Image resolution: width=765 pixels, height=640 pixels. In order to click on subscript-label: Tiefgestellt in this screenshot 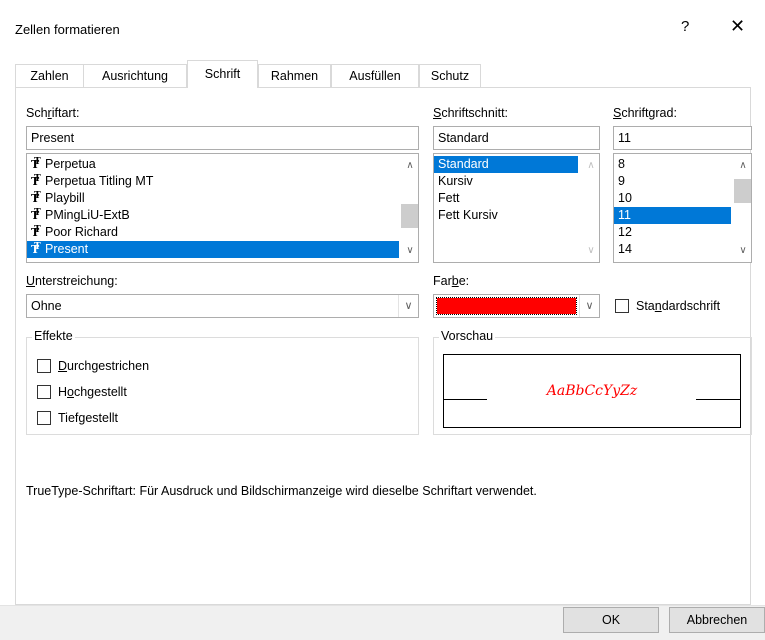, I will do `click(88, 418)`.